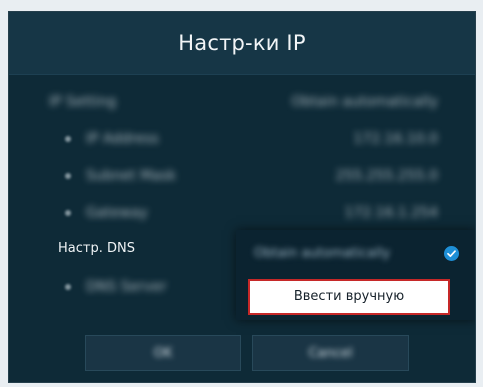 This screenshot has width=483, height=387. Describe the element at coordinates (395, 139) in the screenshot. I see `ip-address-value: 172.16.10.0` at that location.